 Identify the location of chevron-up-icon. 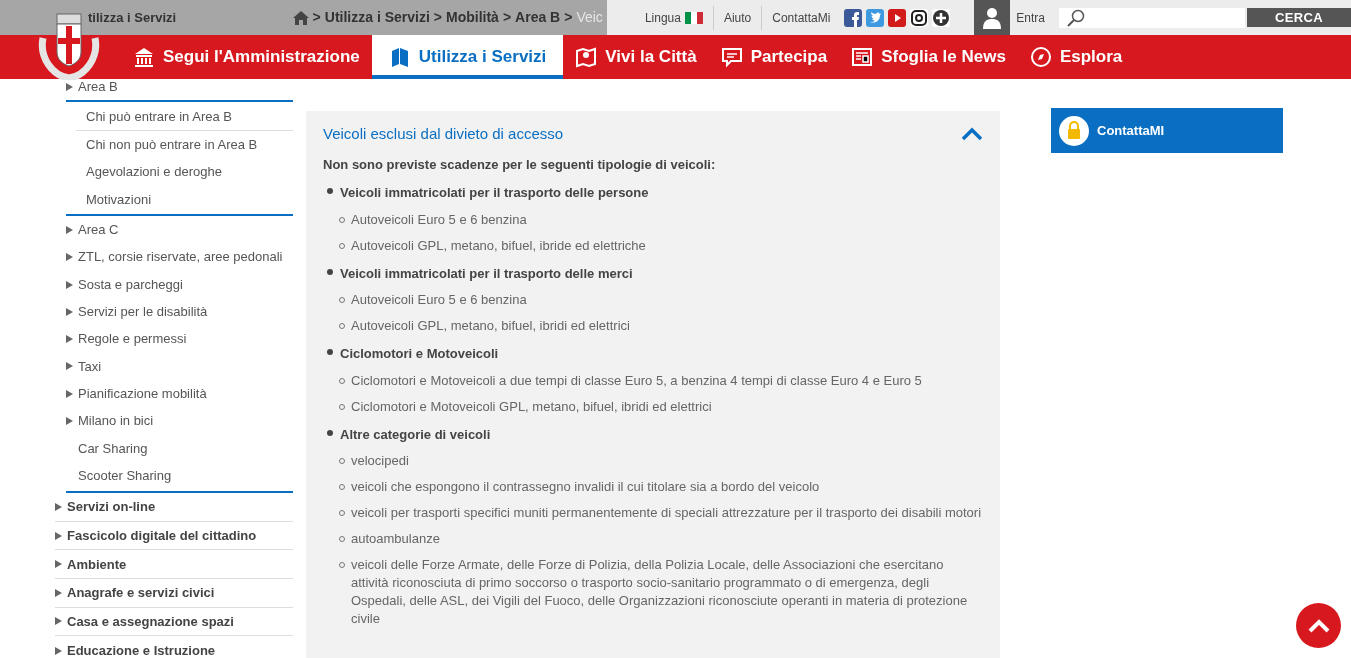
(1318, 625).